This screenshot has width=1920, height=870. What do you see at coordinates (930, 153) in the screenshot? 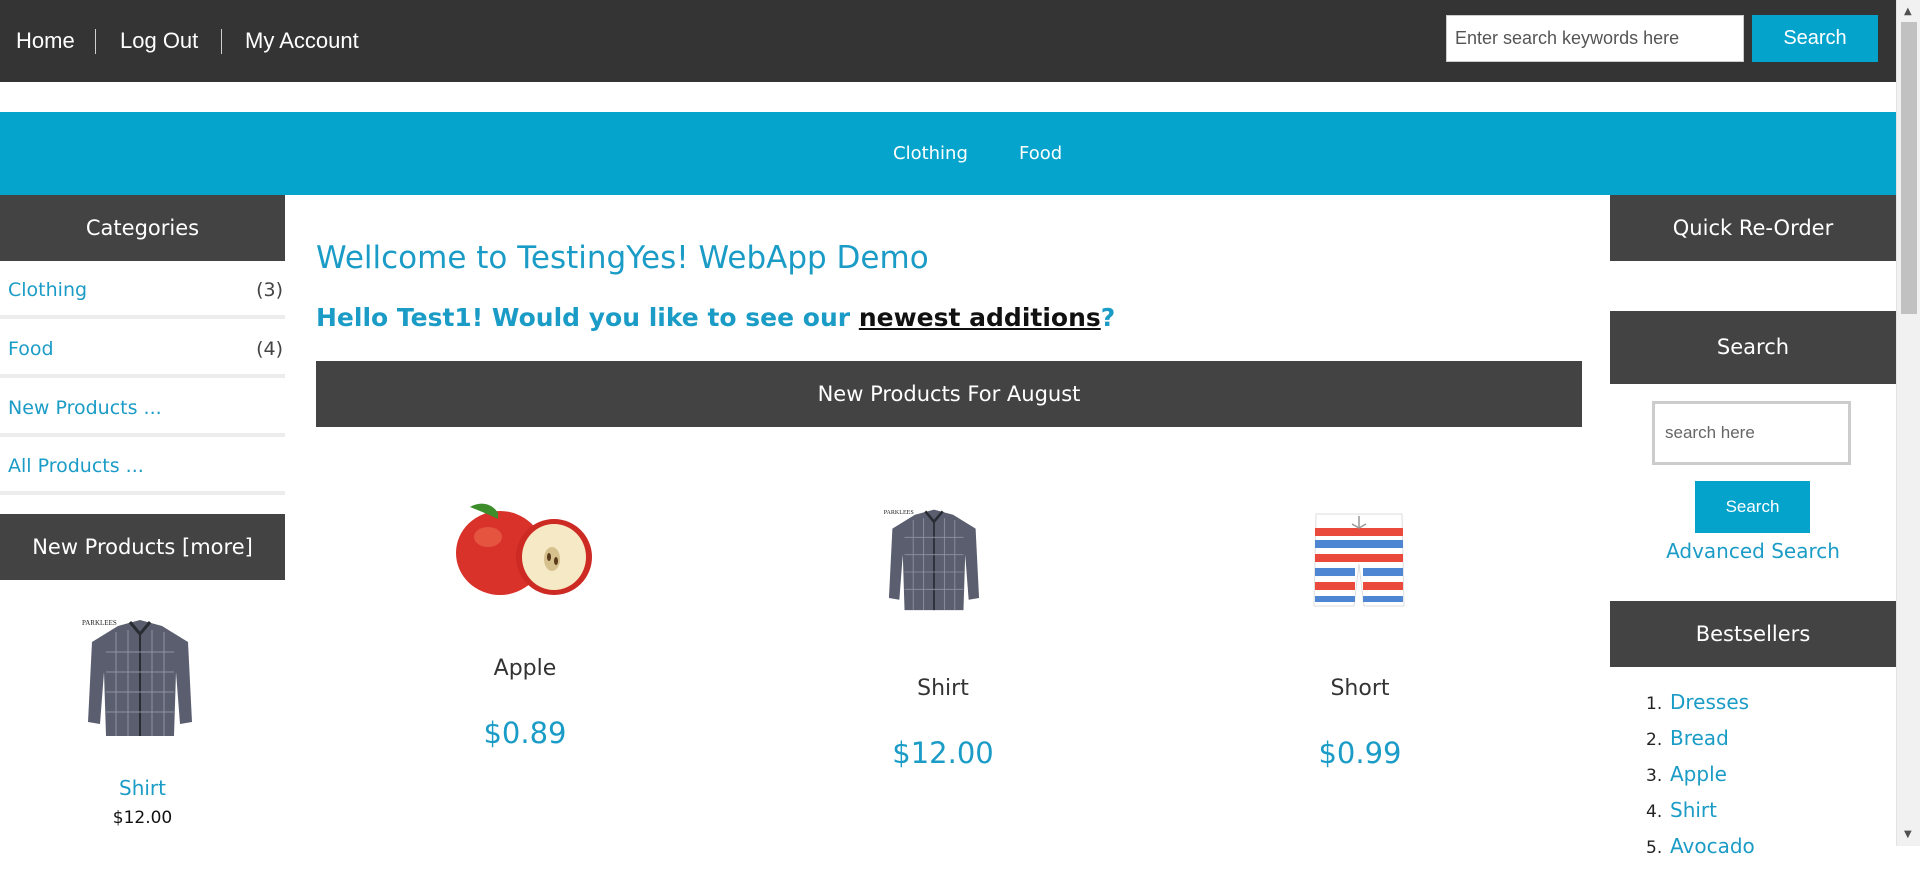
I see `catbar-clothing-link: Clothing` at bounding box center [930, 153].